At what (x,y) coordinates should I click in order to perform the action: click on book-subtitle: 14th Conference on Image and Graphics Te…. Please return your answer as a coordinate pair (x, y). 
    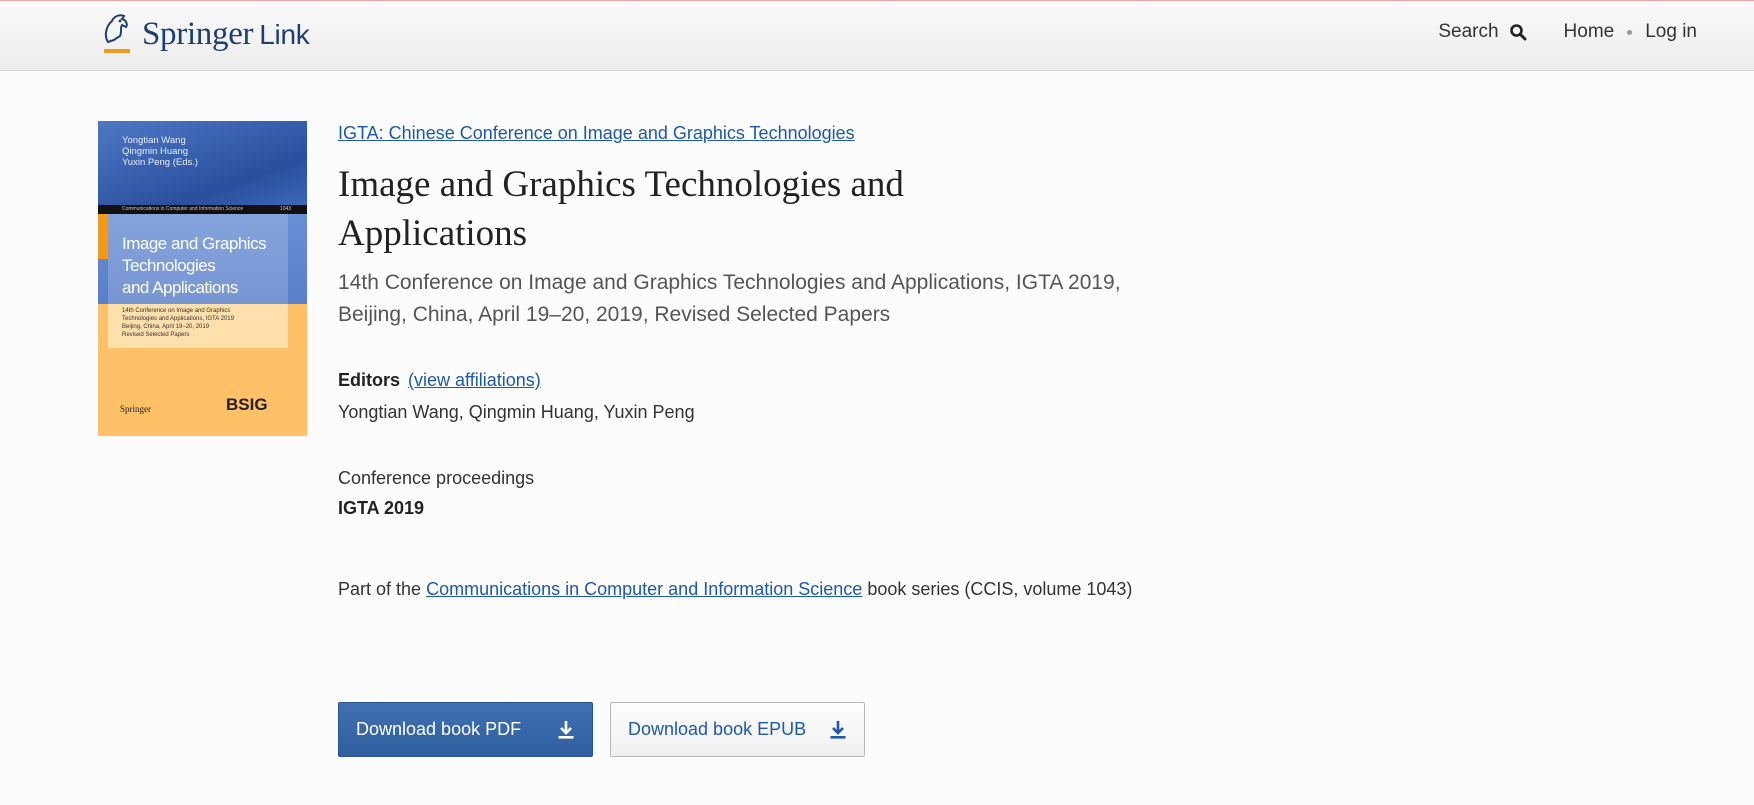
    Looking at the image, I should click on (729, 298).